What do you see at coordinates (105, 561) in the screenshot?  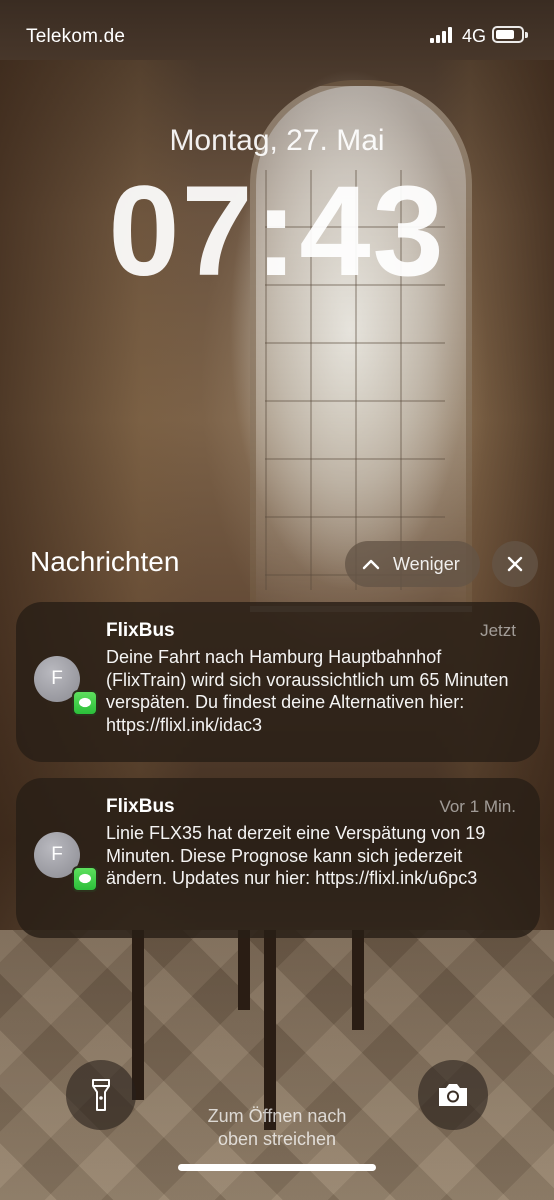 I see `notification-group-title: Nachrichten` at bounding box center [105, 561].